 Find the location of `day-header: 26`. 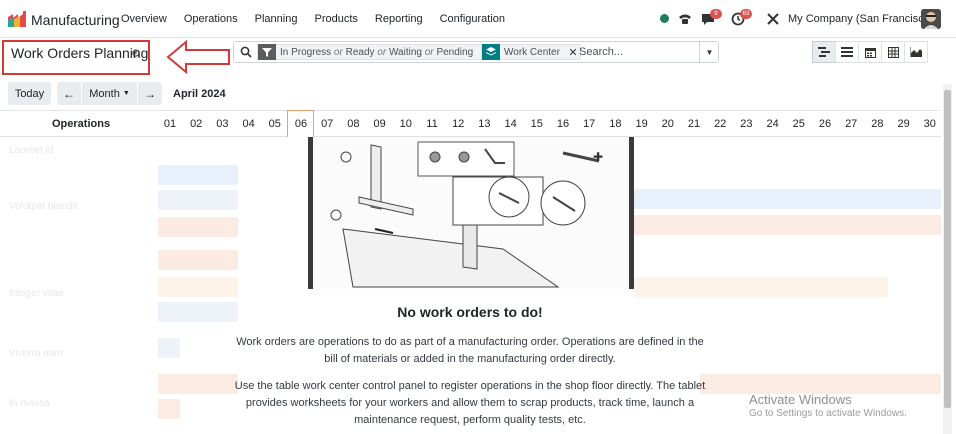

day-header: 26 is located at coordinates (825, 124).